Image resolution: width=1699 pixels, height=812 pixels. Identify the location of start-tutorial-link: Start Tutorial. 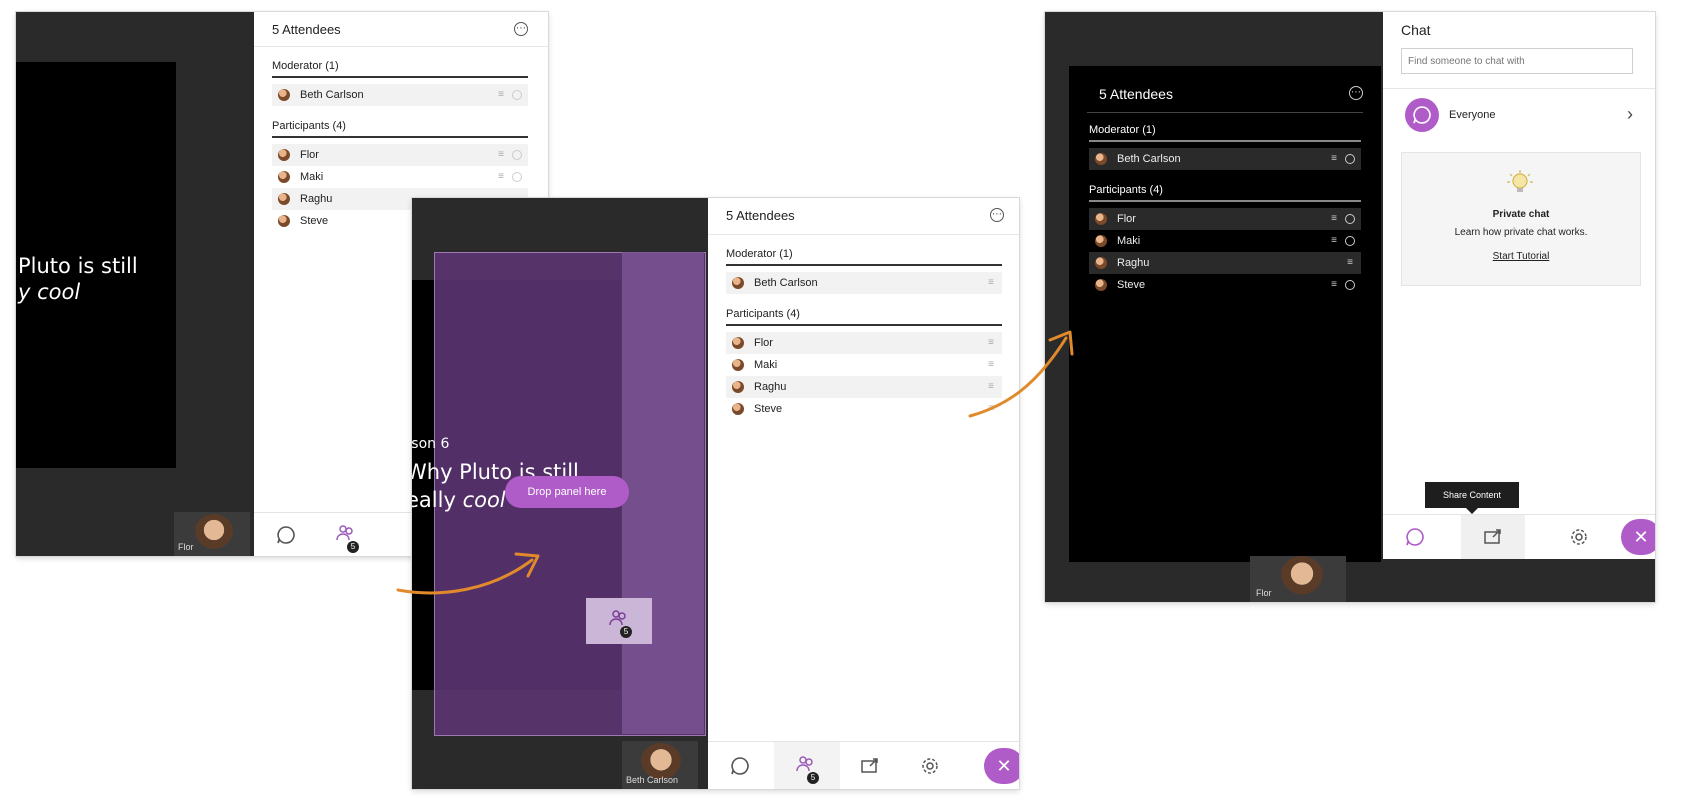
(1521, 256).